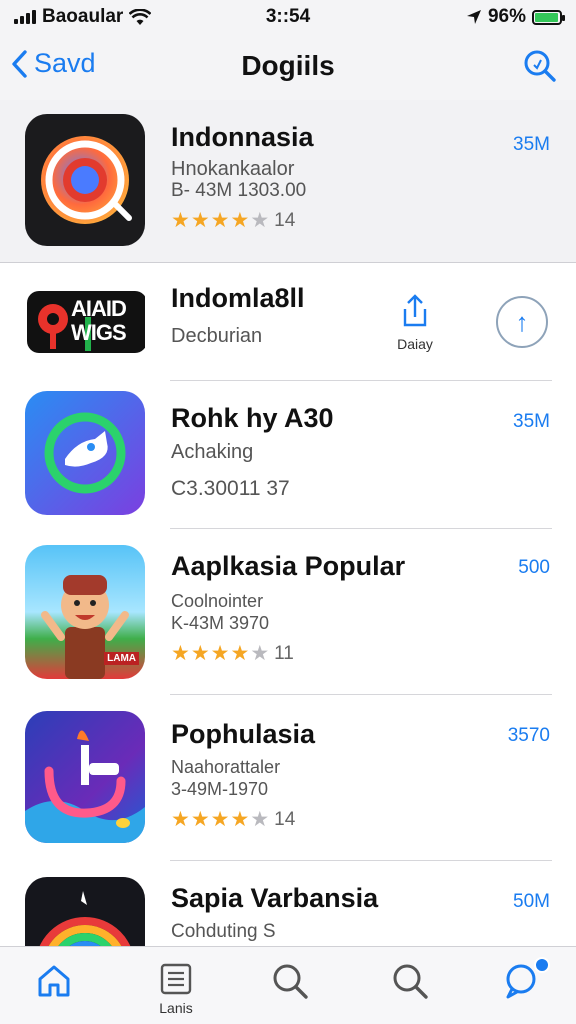  I want to click on icon-tag: LAMA, so click(121, 658).